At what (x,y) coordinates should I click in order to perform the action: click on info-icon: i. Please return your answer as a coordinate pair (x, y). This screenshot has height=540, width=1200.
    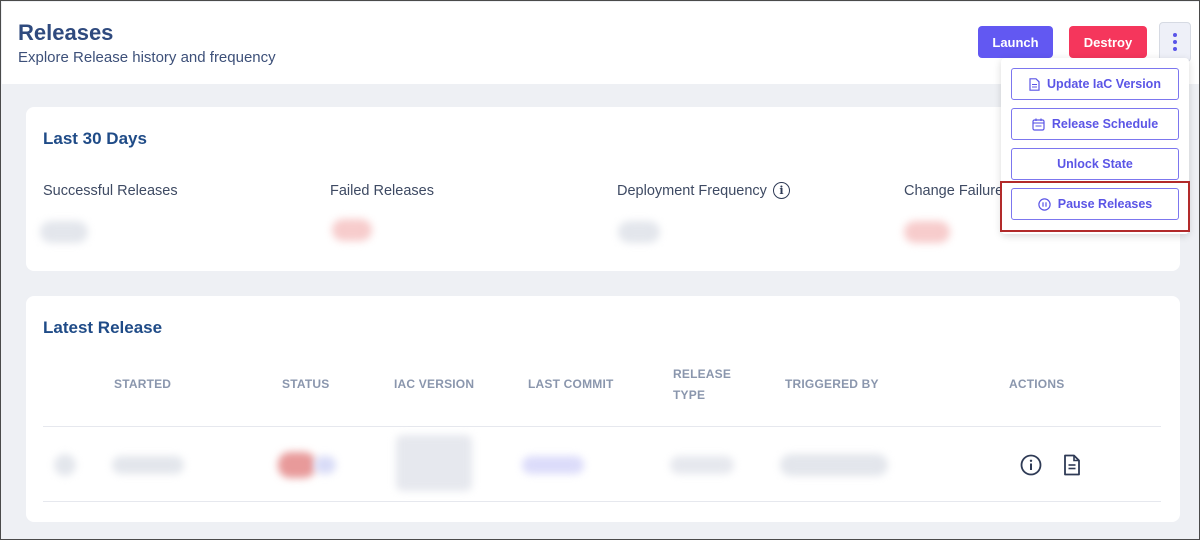
    Looking at the image, I should click on (781, 190).